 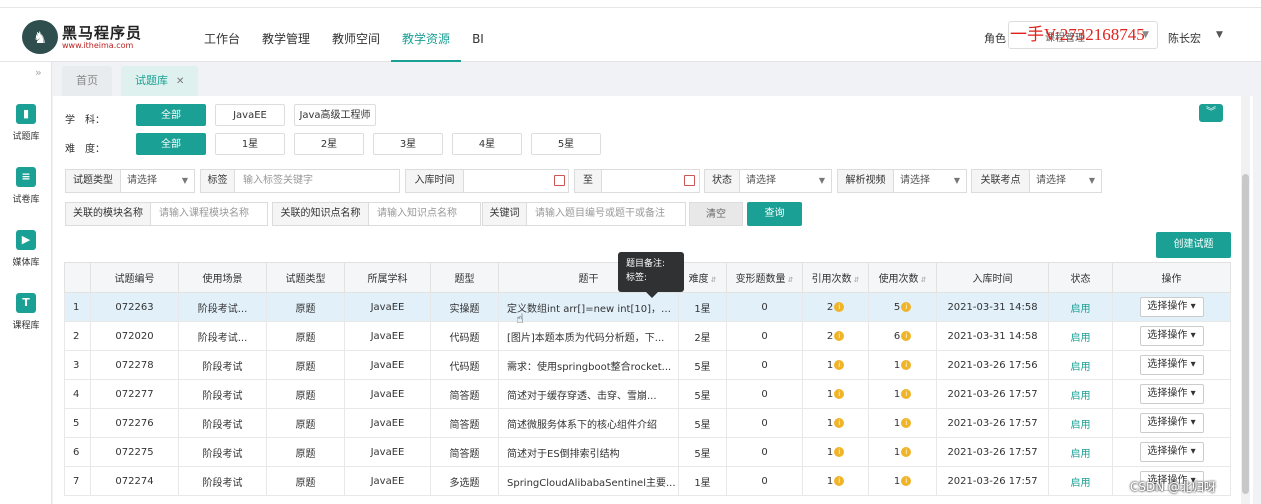 I want to click on subject-all-button: 全部, so click(x=171, y=115).